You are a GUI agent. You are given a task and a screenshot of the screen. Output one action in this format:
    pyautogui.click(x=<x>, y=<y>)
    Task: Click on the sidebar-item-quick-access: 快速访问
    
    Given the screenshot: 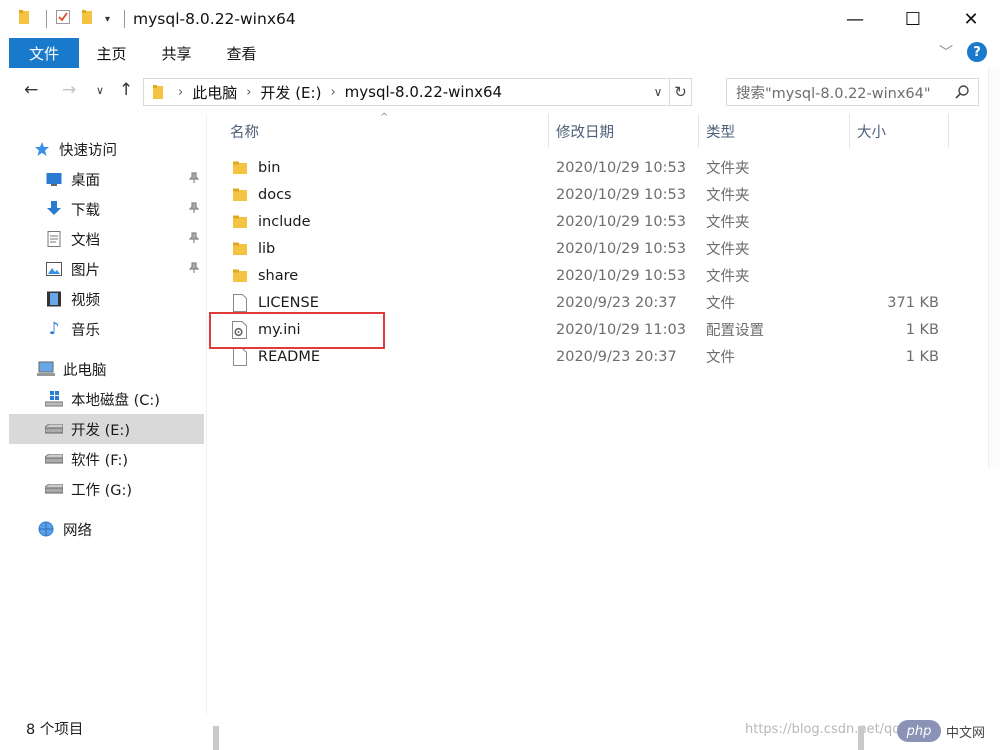 What is the action you would take?
    pyautogui.click(x=113, y=149)
    